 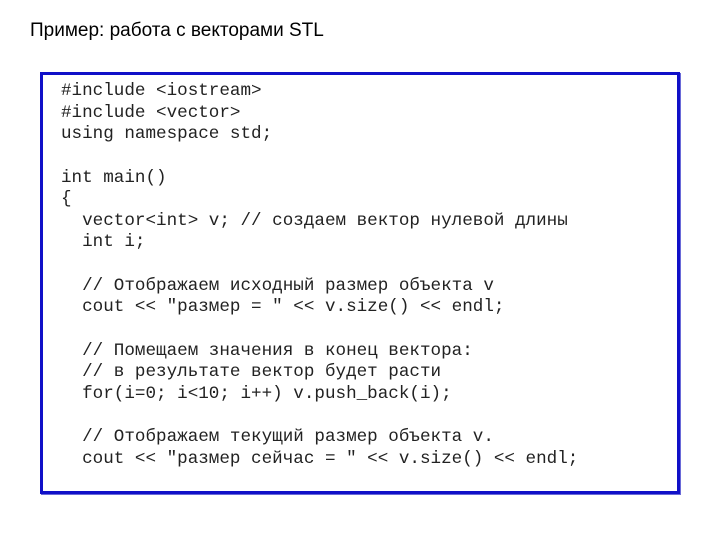 What do you see at coordinates (114, 177) in the screenshot?
I see `code-line: int main()` at bounding box center [114, 177].